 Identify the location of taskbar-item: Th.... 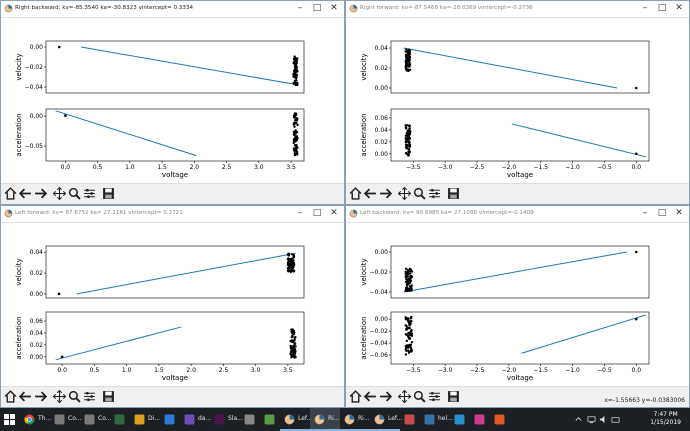
(35, 419).